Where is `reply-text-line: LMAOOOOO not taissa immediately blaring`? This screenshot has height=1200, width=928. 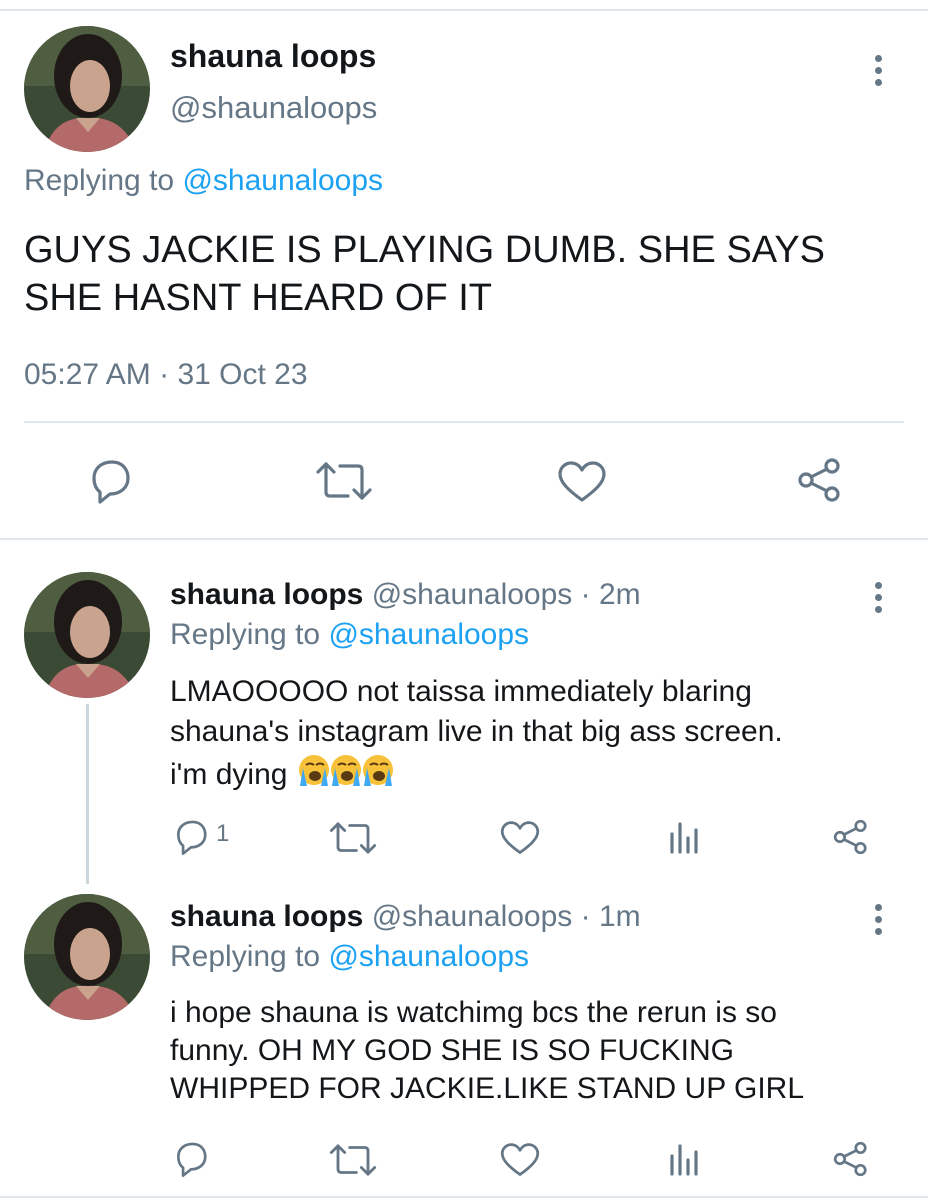
reply-text-line: LMAOOOOO not taissa immediately blaring is located at coordinates (461, 691).